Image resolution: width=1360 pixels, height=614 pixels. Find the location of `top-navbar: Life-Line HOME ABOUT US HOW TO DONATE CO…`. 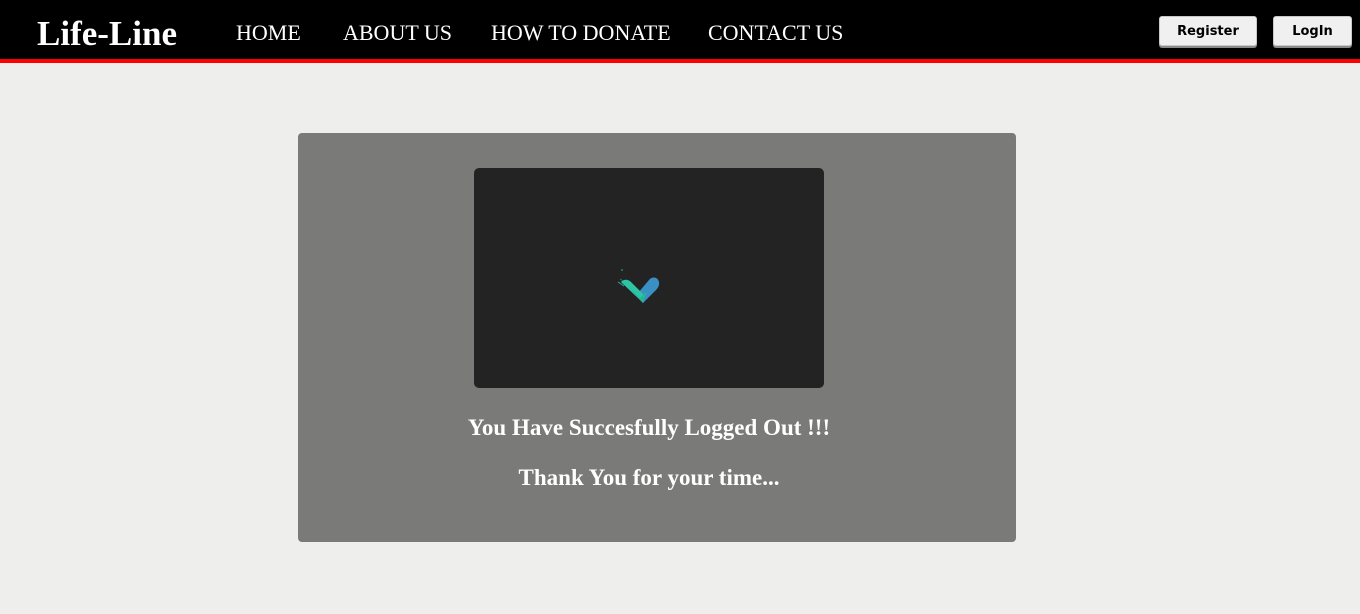

top-navbar: Life-Line HOME ABOUT US HOW TO DONATE CO… is located at coordinates (680, 31).